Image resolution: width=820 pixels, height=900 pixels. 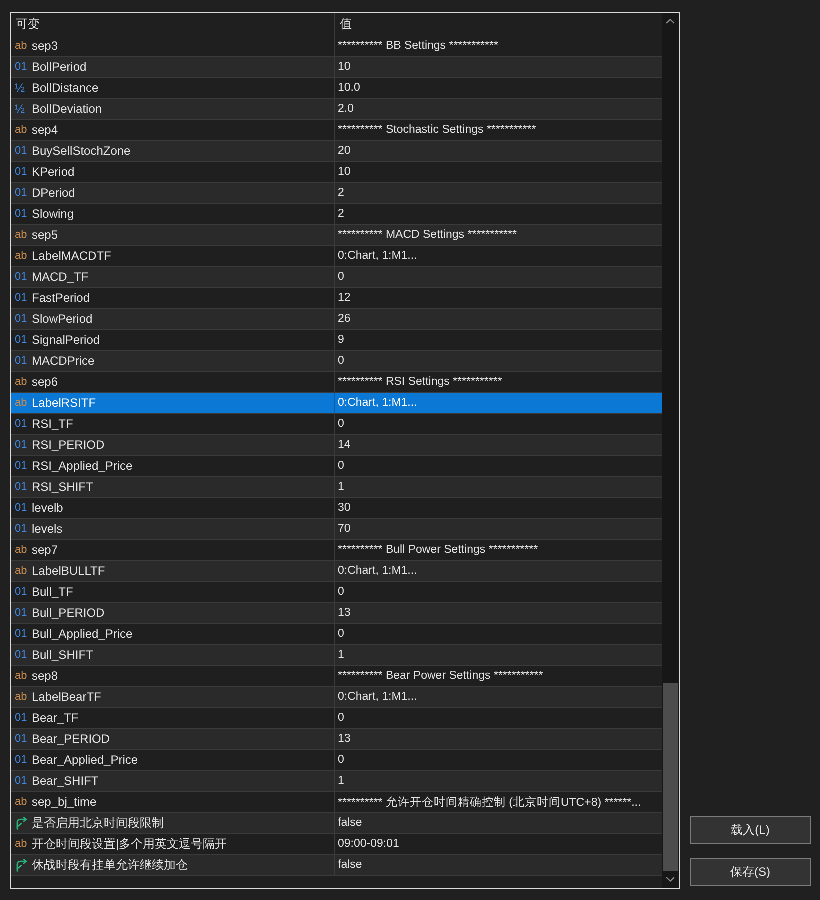 I want to click on parameter-value: ********** MACD Settings ***********, so click(x=427, y=235).